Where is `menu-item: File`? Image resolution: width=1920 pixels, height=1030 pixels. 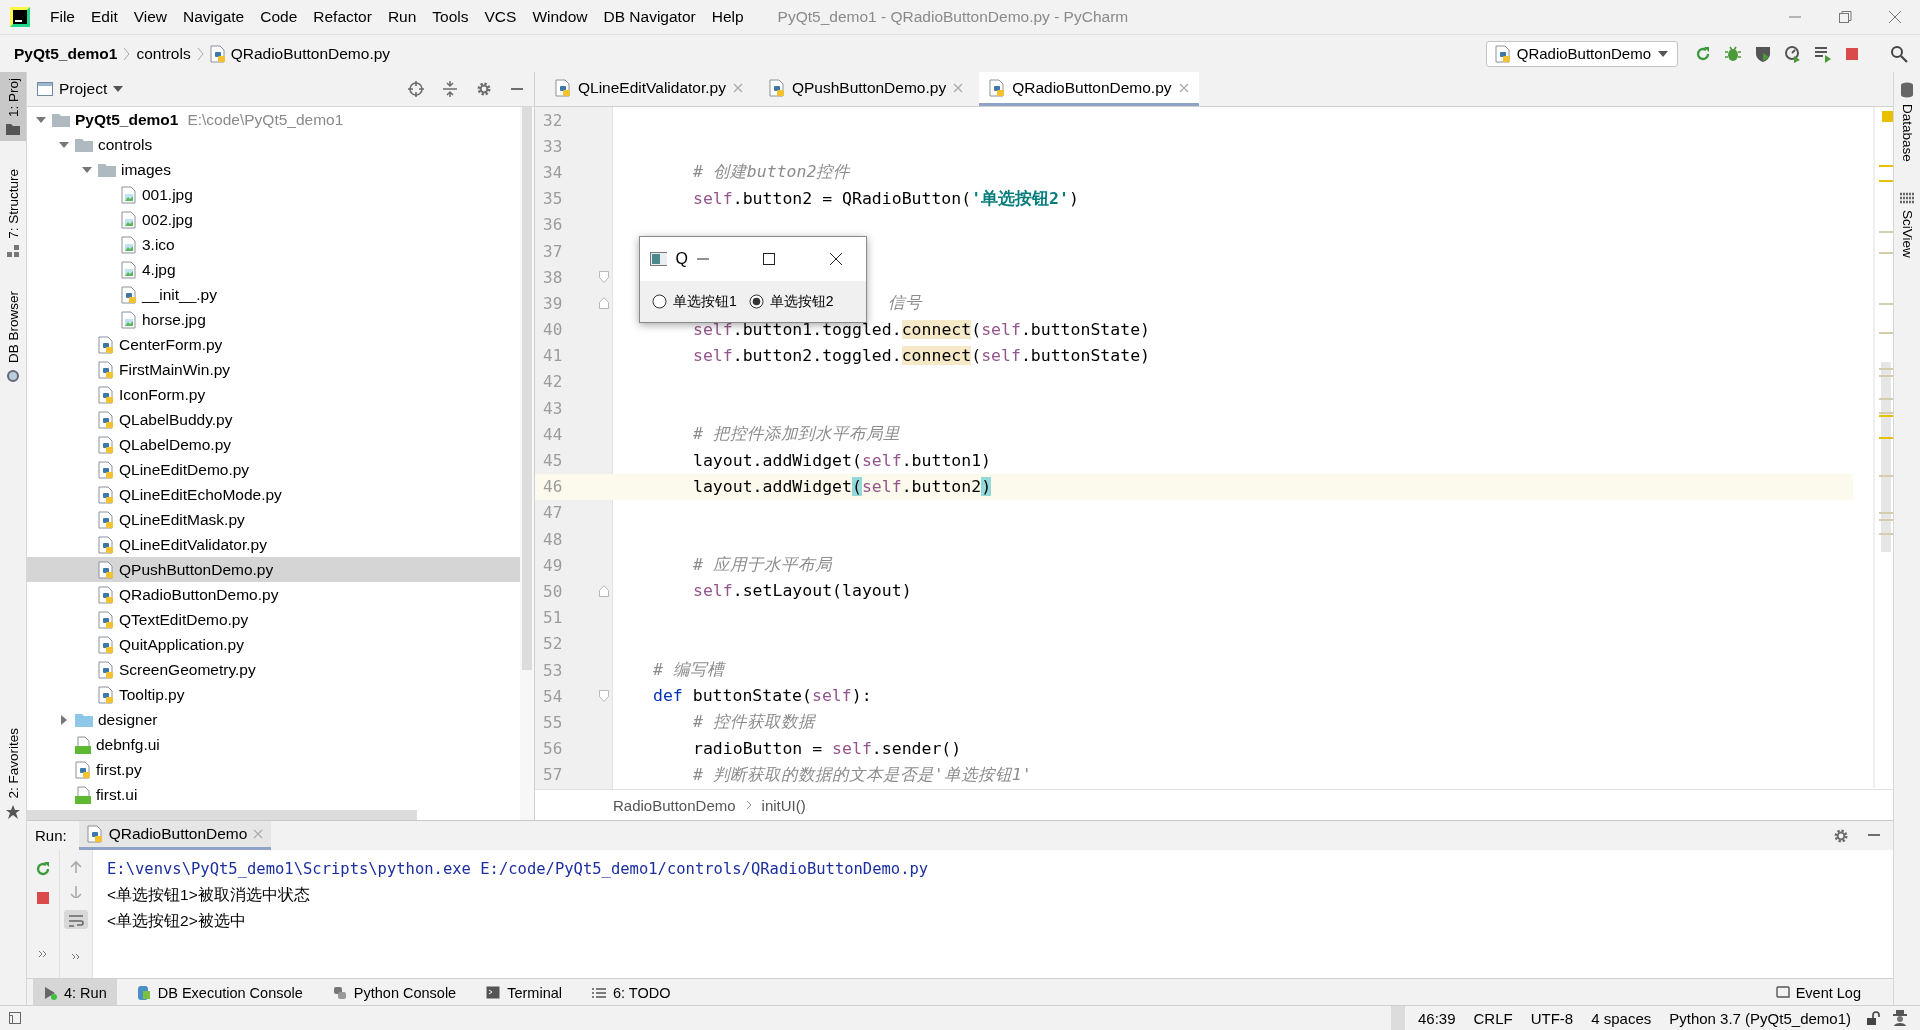
menu-item: File is located at coordinates (62, 17).